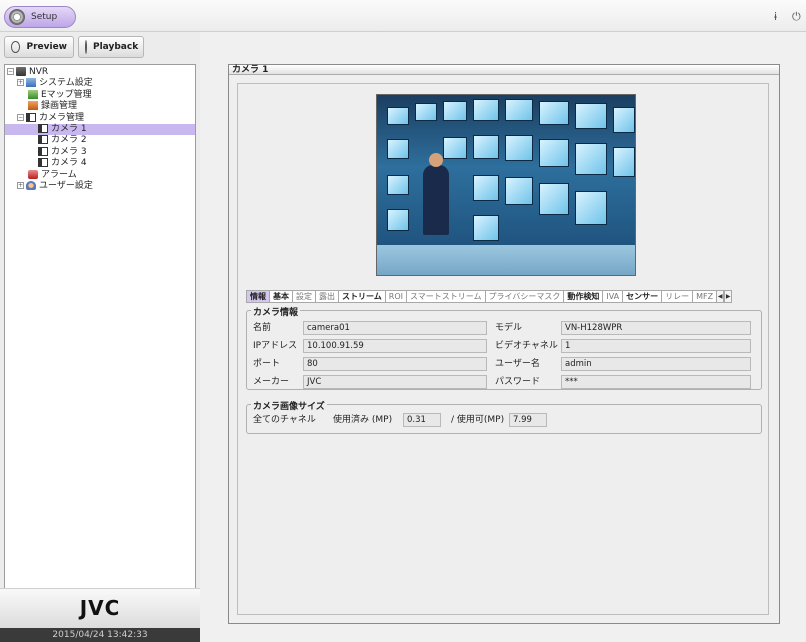 The width and height of the screenshot is (806, 642). I want to click on tab-iva: IVA, so click(612, 296).